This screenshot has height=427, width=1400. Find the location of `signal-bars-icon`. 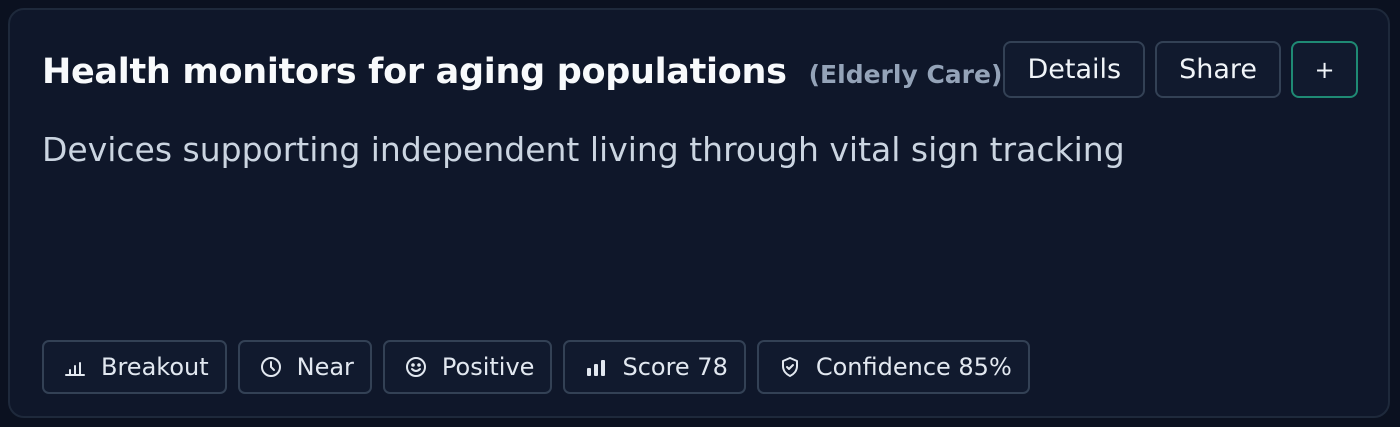

signal-bars-icon is located at coordinates (596, 367).